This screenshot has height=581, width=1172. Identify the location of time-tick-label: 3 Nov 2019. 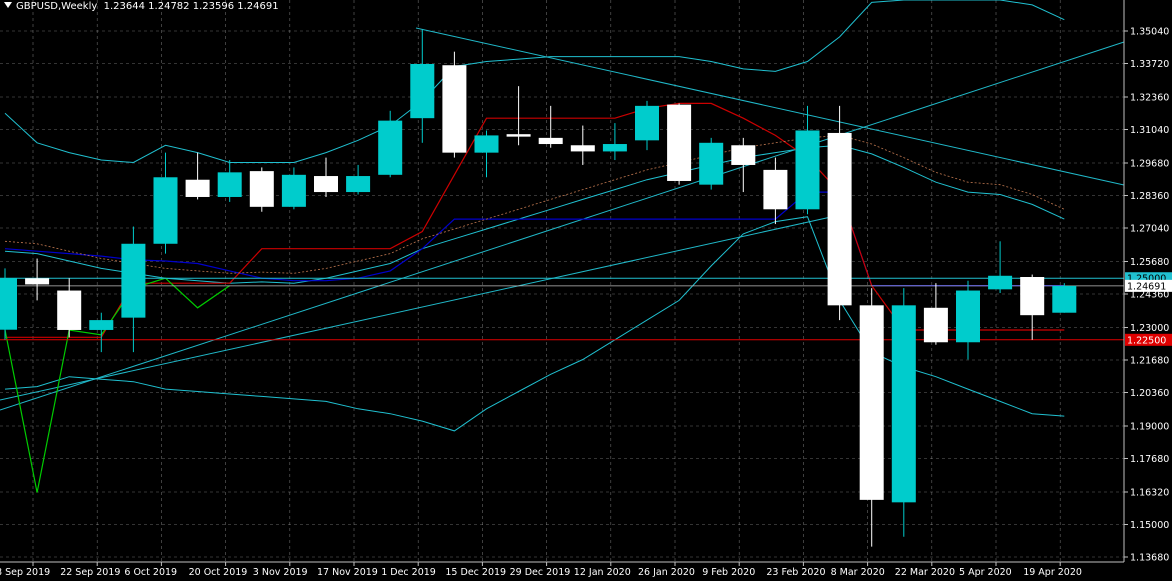
(280, 572).